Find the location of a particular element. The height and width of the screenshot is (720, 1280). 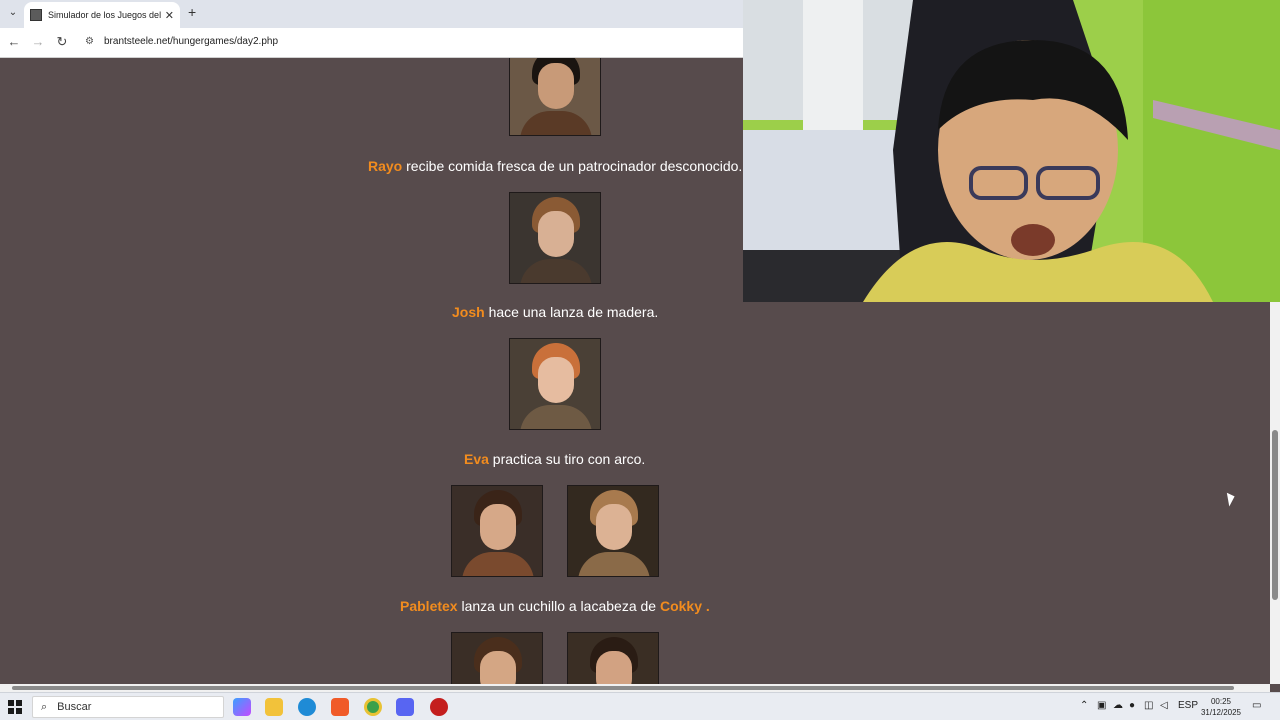

favicon-icon is located at coordinates (36, 15).